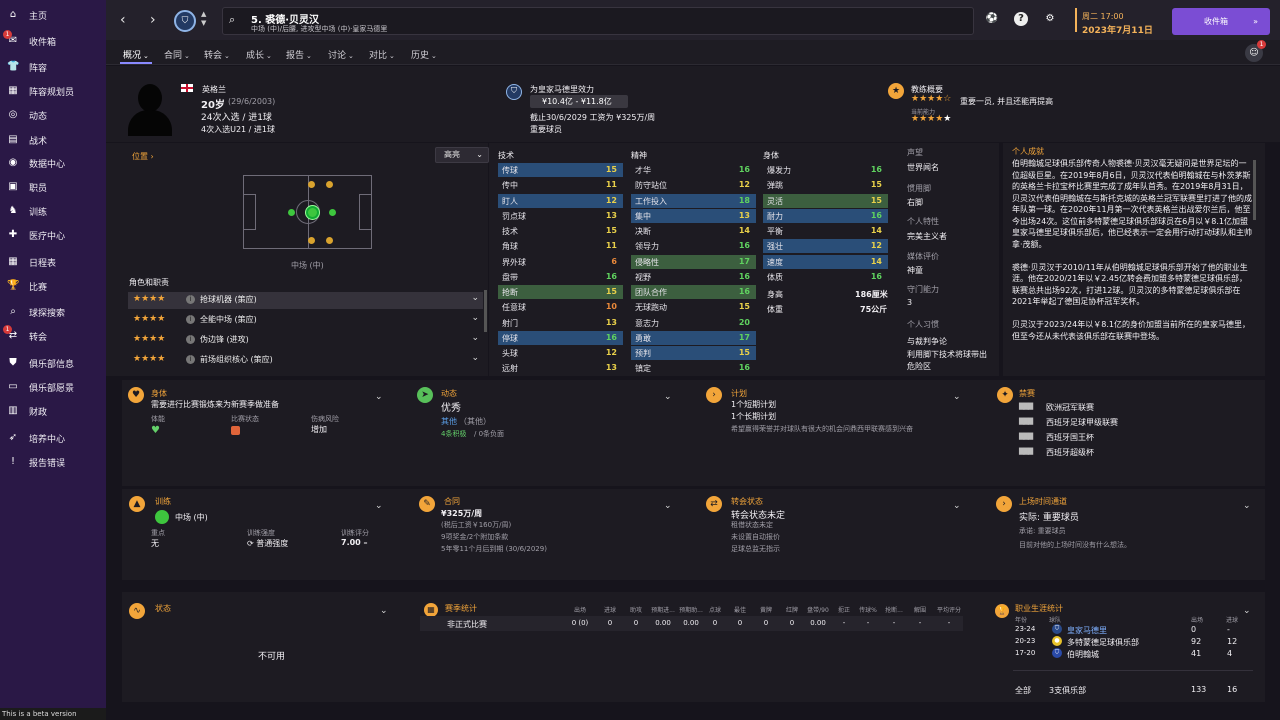 This screenshot has width=1280, height=720. I want to click on sidebar-item-8: ♞ 训练, so click(53, 211).